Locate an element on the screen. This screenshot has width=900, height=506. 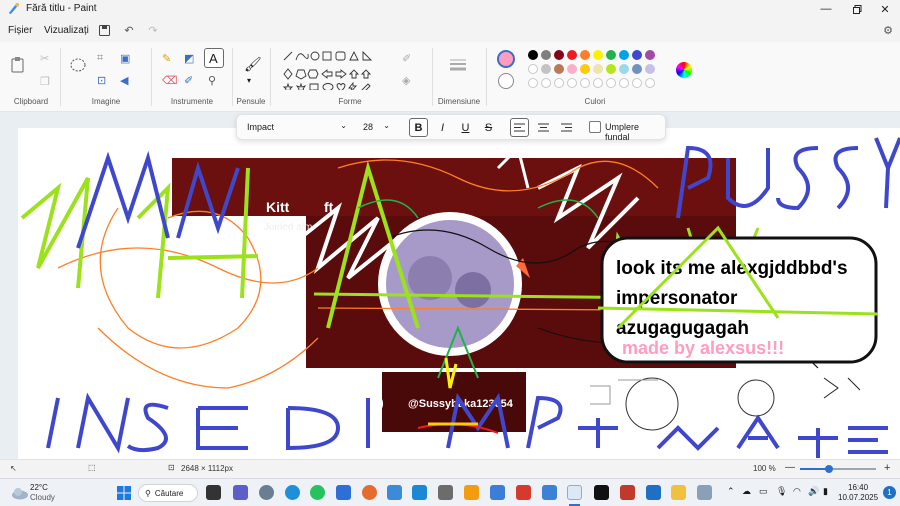
weather-temp: 22°C is located at coordinates (39, 487).